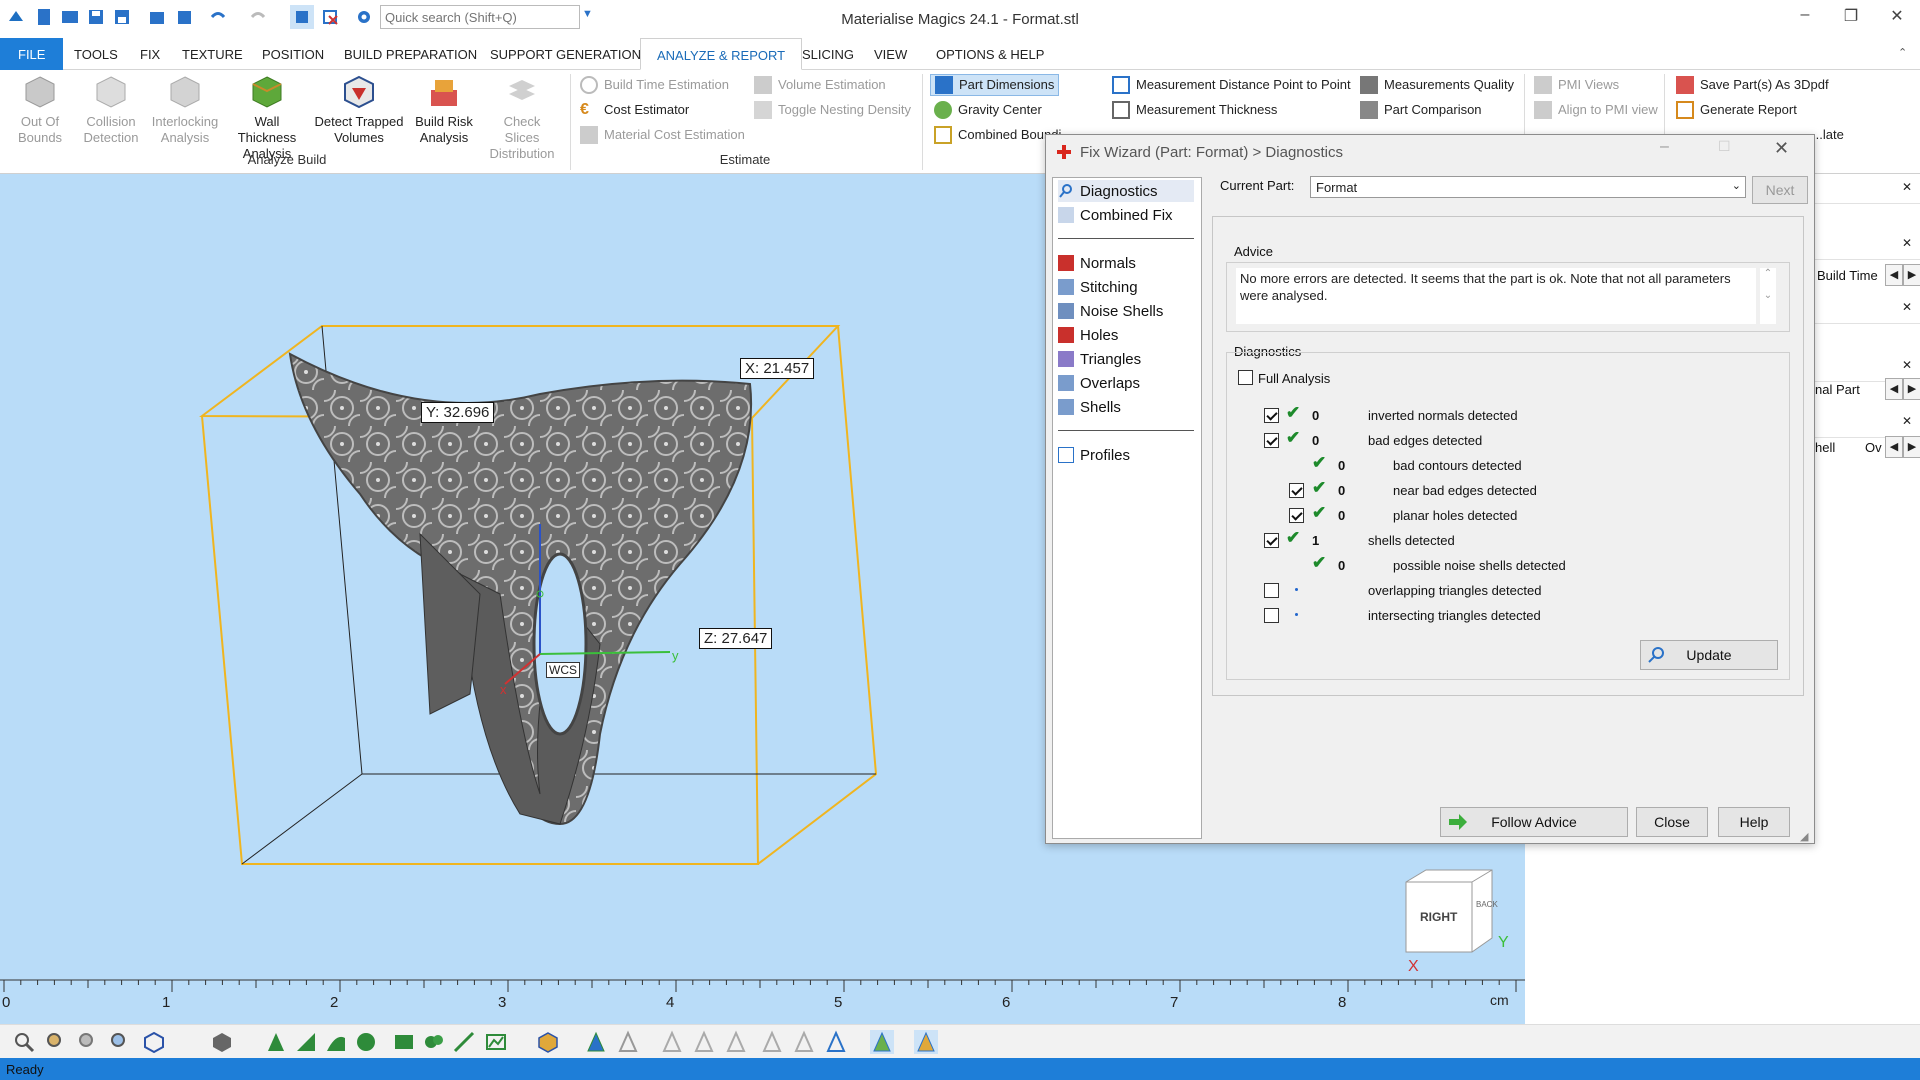 The width and height of the screenshot is (1920, 1080). Describe the element at coordinates (990, 54) in the screenshot. I see `tab-options-help: OPTIONS & HELP` at that location.